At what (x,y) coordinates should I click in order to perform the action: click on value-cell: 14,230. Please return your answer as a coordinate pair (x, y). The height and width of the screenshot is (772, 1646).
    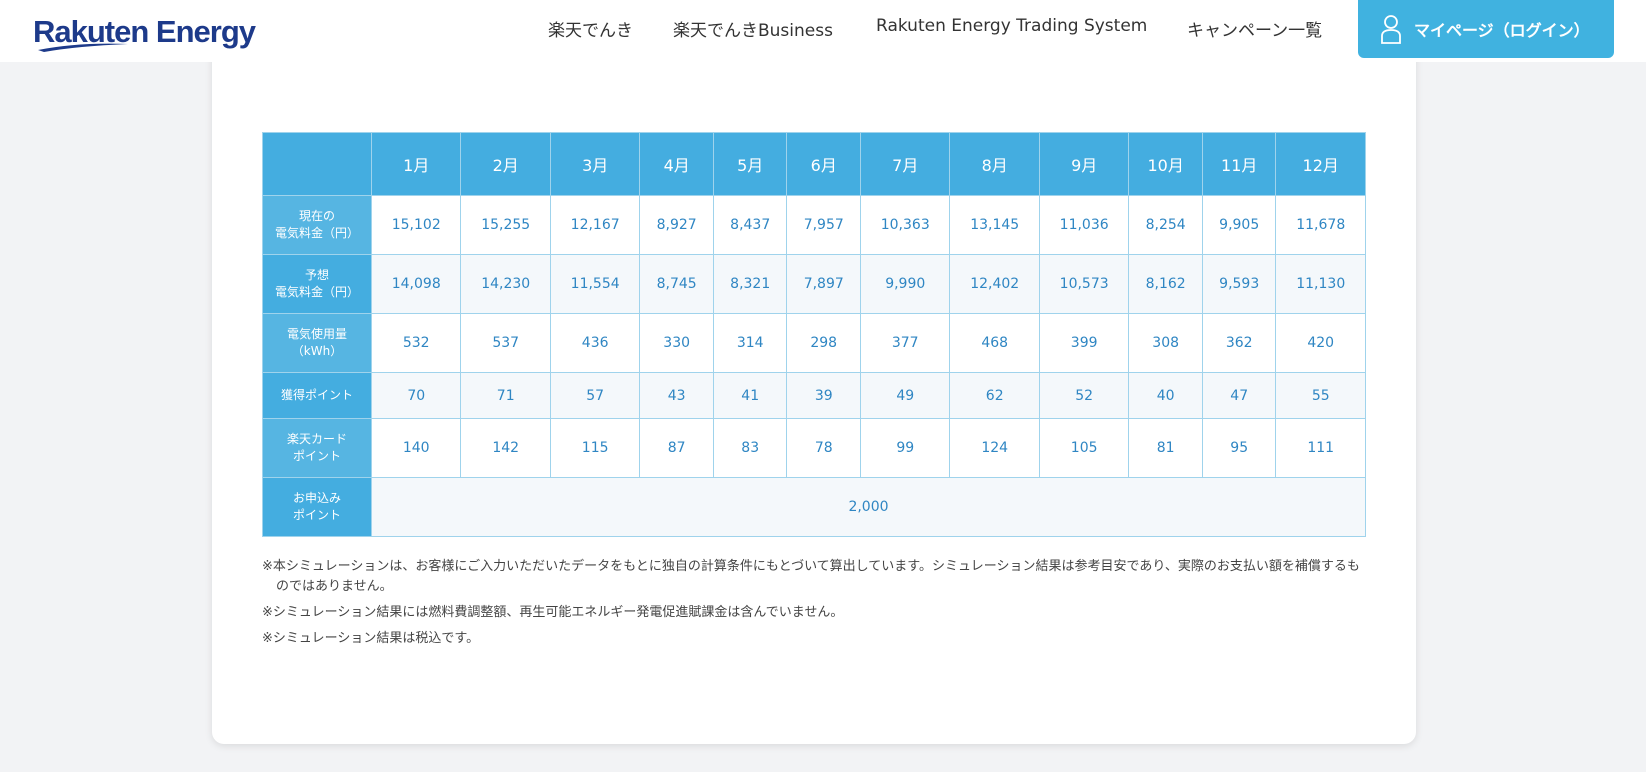
    Looking at the image, I should click on (505, 284).